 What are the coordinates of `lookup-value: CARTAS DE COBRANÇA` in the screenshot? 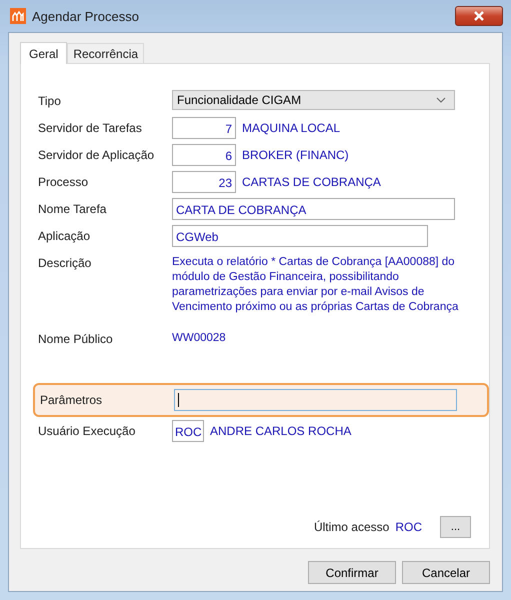 It's located at (311, 181).